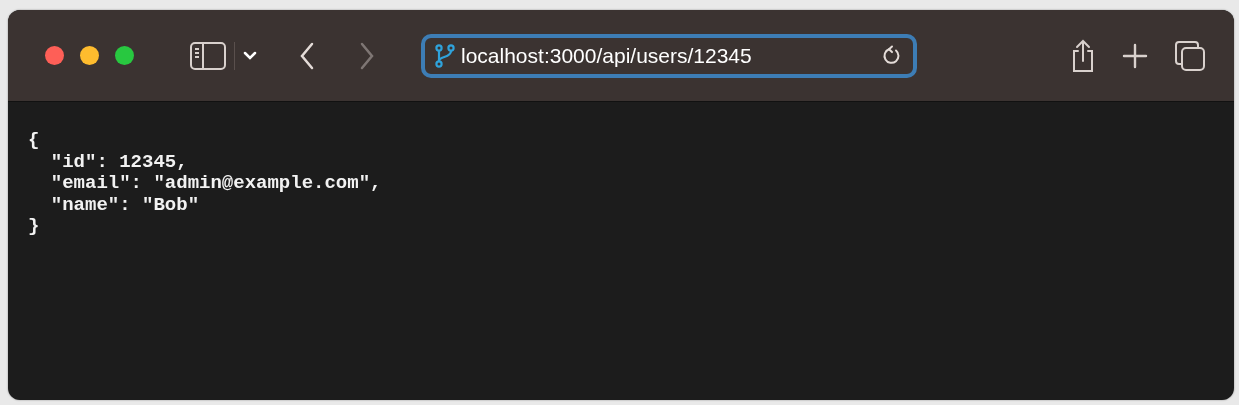  What do you see at coordinates (54, 55) in the screenshot?
I see `close-button` at bounding box center [54, 55].